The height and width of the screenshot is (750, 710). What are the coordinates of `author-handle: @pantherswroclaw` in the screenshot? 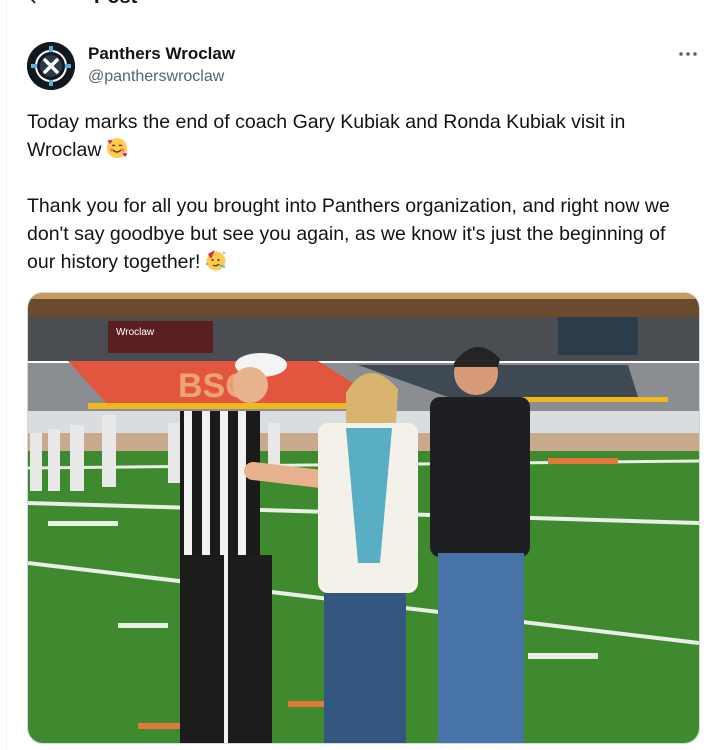 It's located at (156, 77).